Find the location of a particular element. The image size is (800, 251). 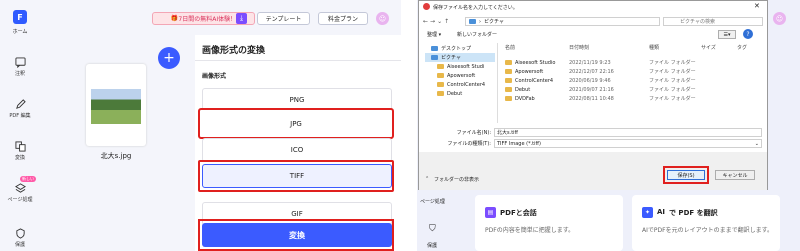

search-input: ピクチャの検索 is located at coordinates (713, 21).